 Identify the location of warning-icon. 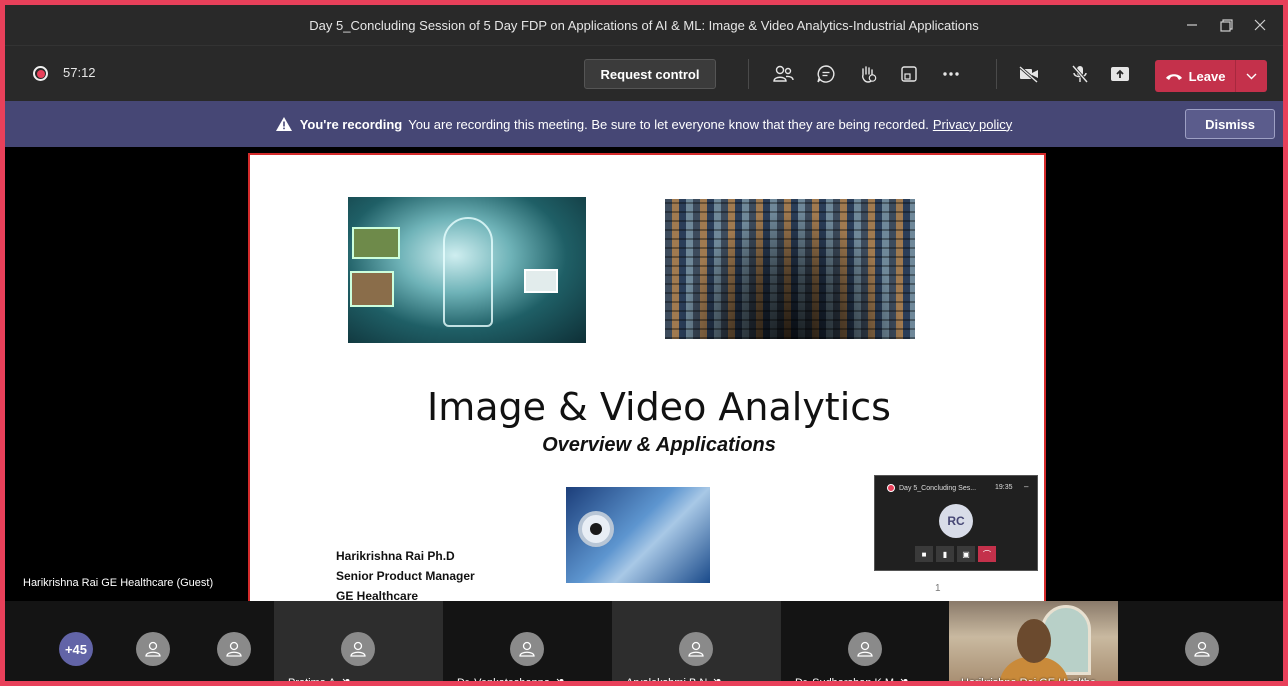
(283, 124).